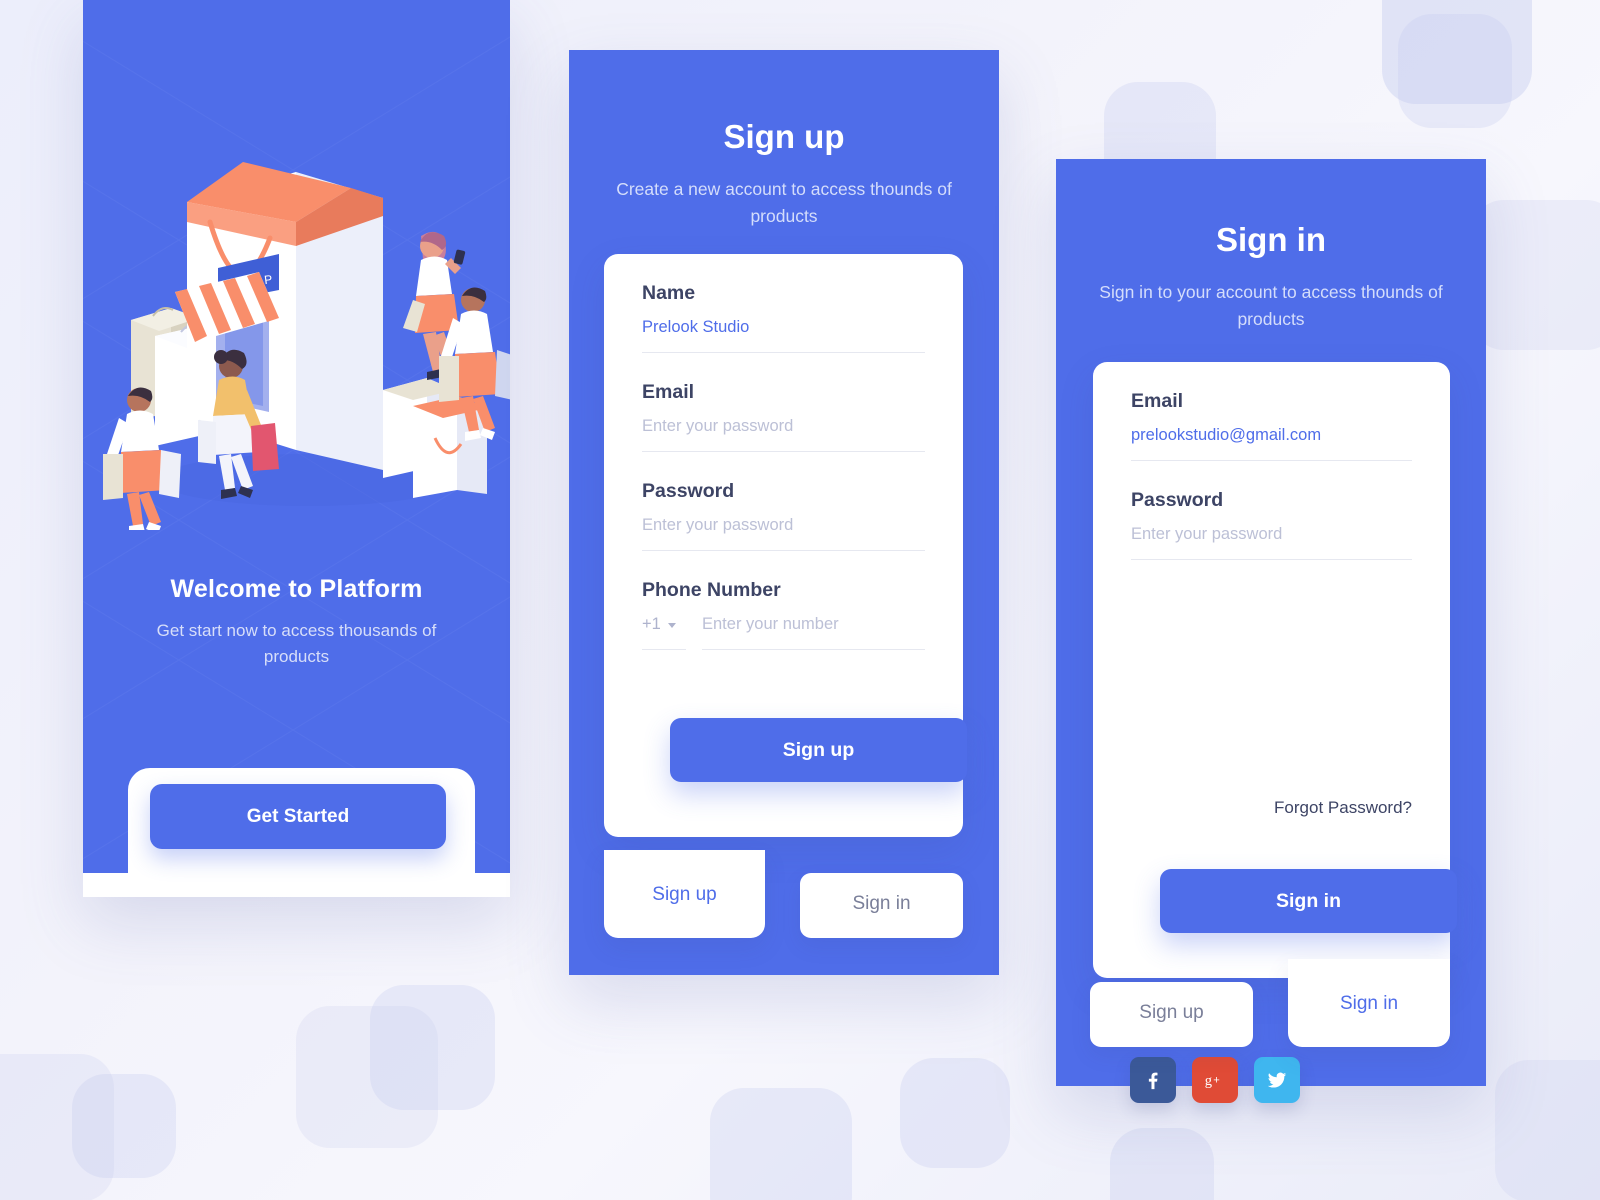 The width and height of the screenshot is (1600, 1200). Describe the element at coordinates (296, 589) in the screenshot. I see `welcome-title: Welcome to Platform` at that location.